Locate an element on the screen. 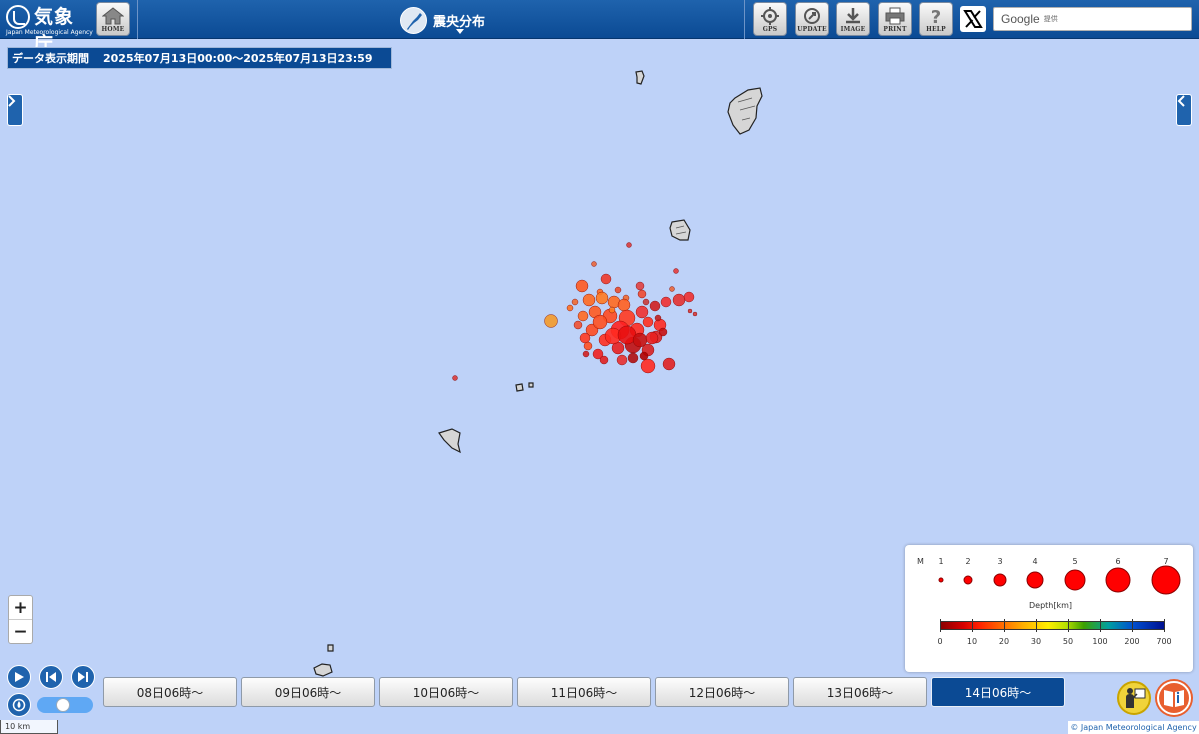 The width and height of the screenshot is (1199, 734). opacity-slider is located at coordinates (65, 705).